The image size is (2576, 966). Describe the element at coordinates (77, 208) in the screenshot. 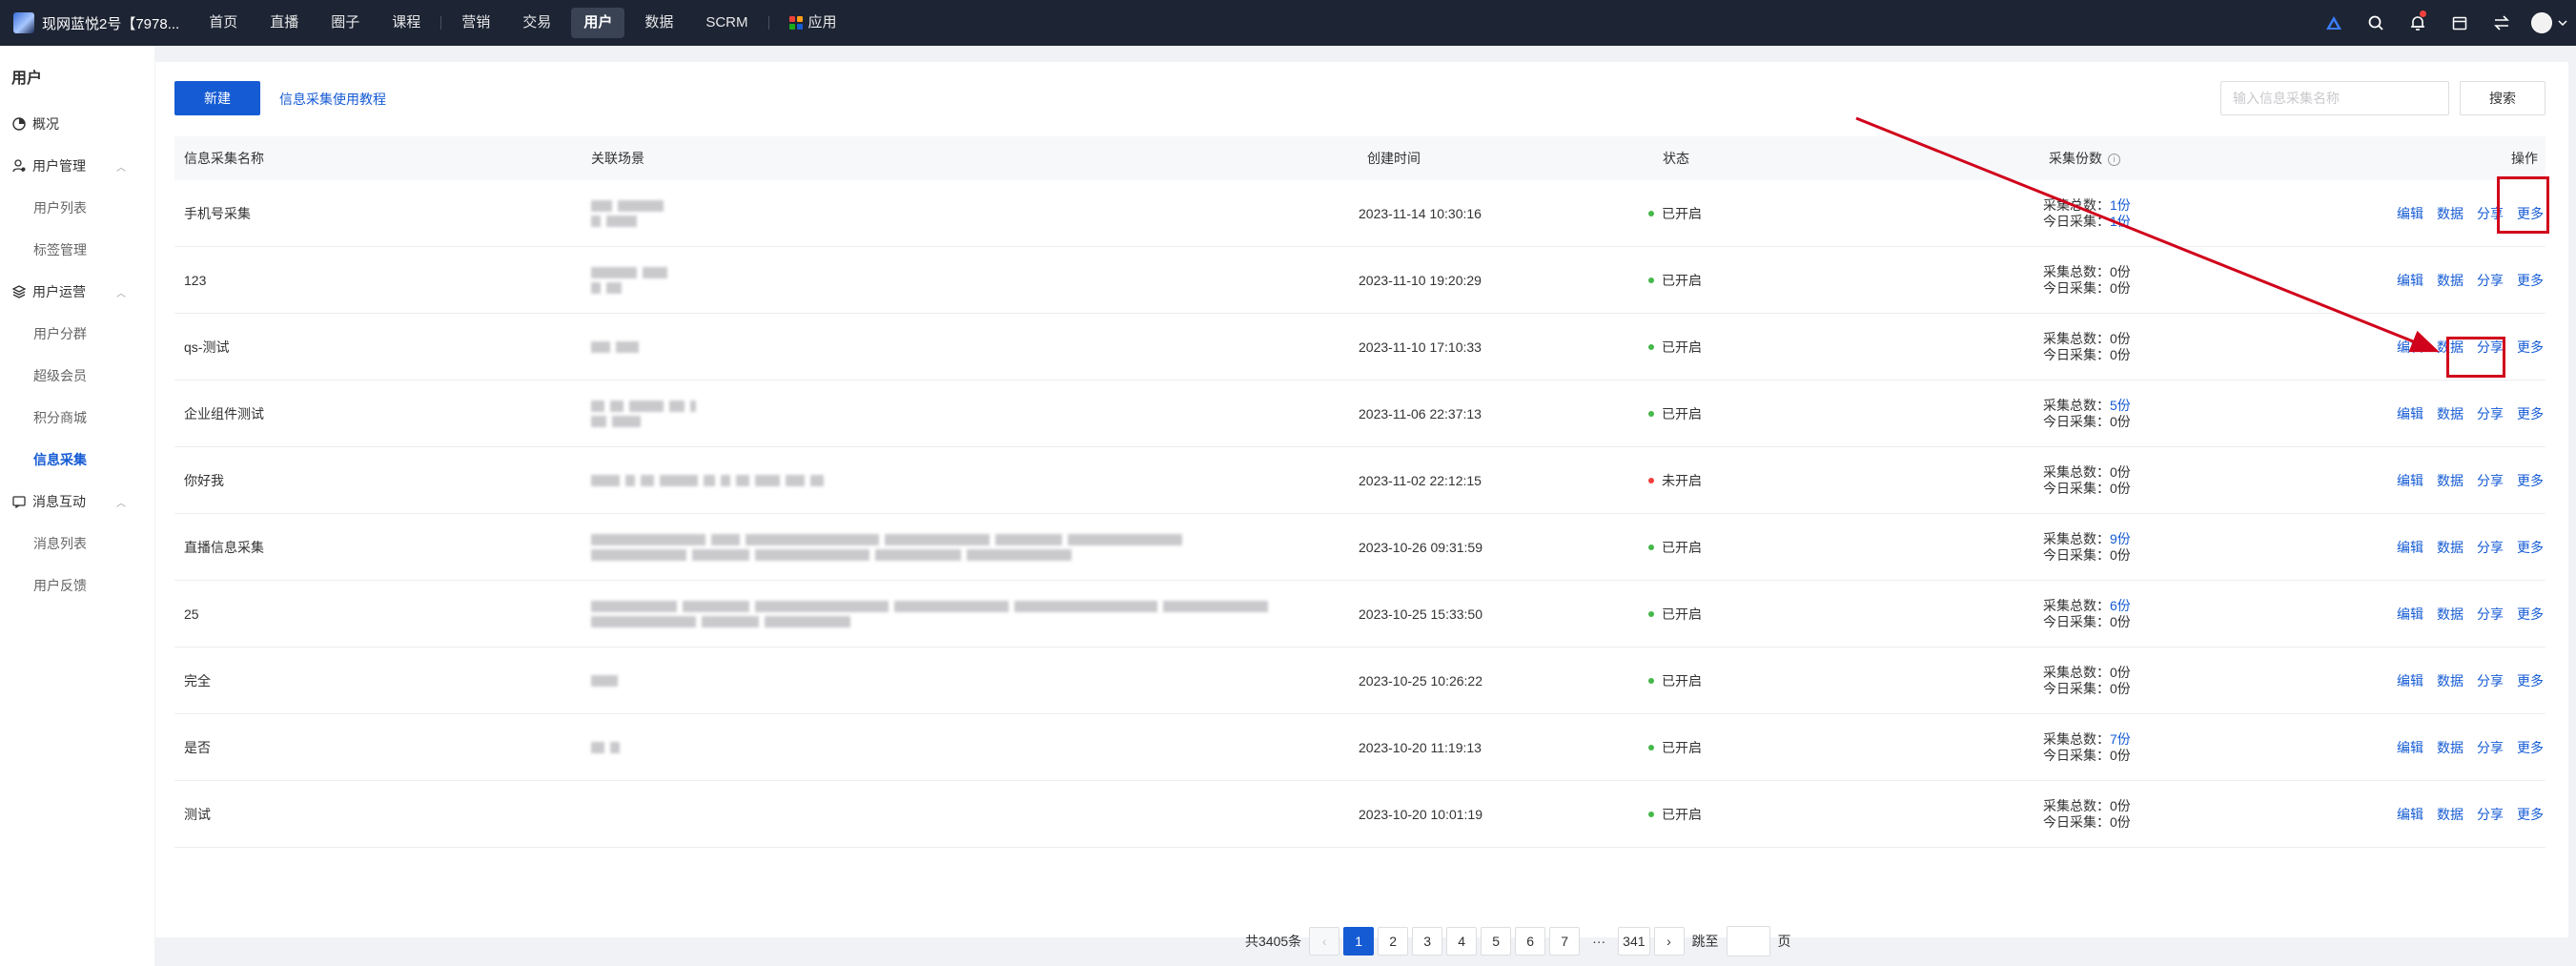

I see `sidebar-item-0-0: 用户列表` at that location.